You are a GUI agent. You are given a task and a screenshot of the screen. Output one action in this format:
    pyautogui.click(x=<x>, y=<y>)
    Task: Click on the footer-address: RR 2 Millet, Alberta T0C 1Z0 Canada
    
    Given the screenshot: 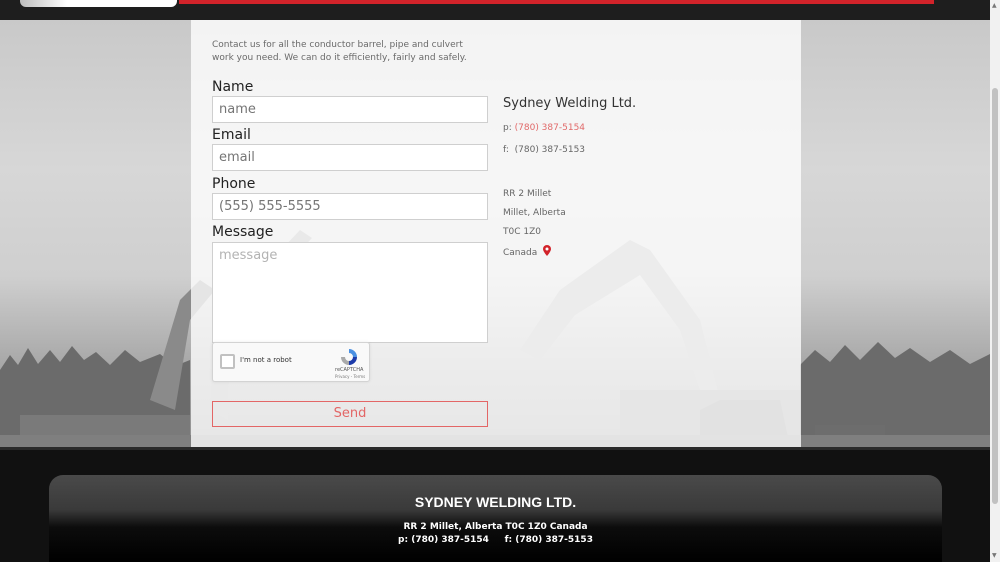 What is the action you would take?
    pyautogui.click(x=495, y=527)
    